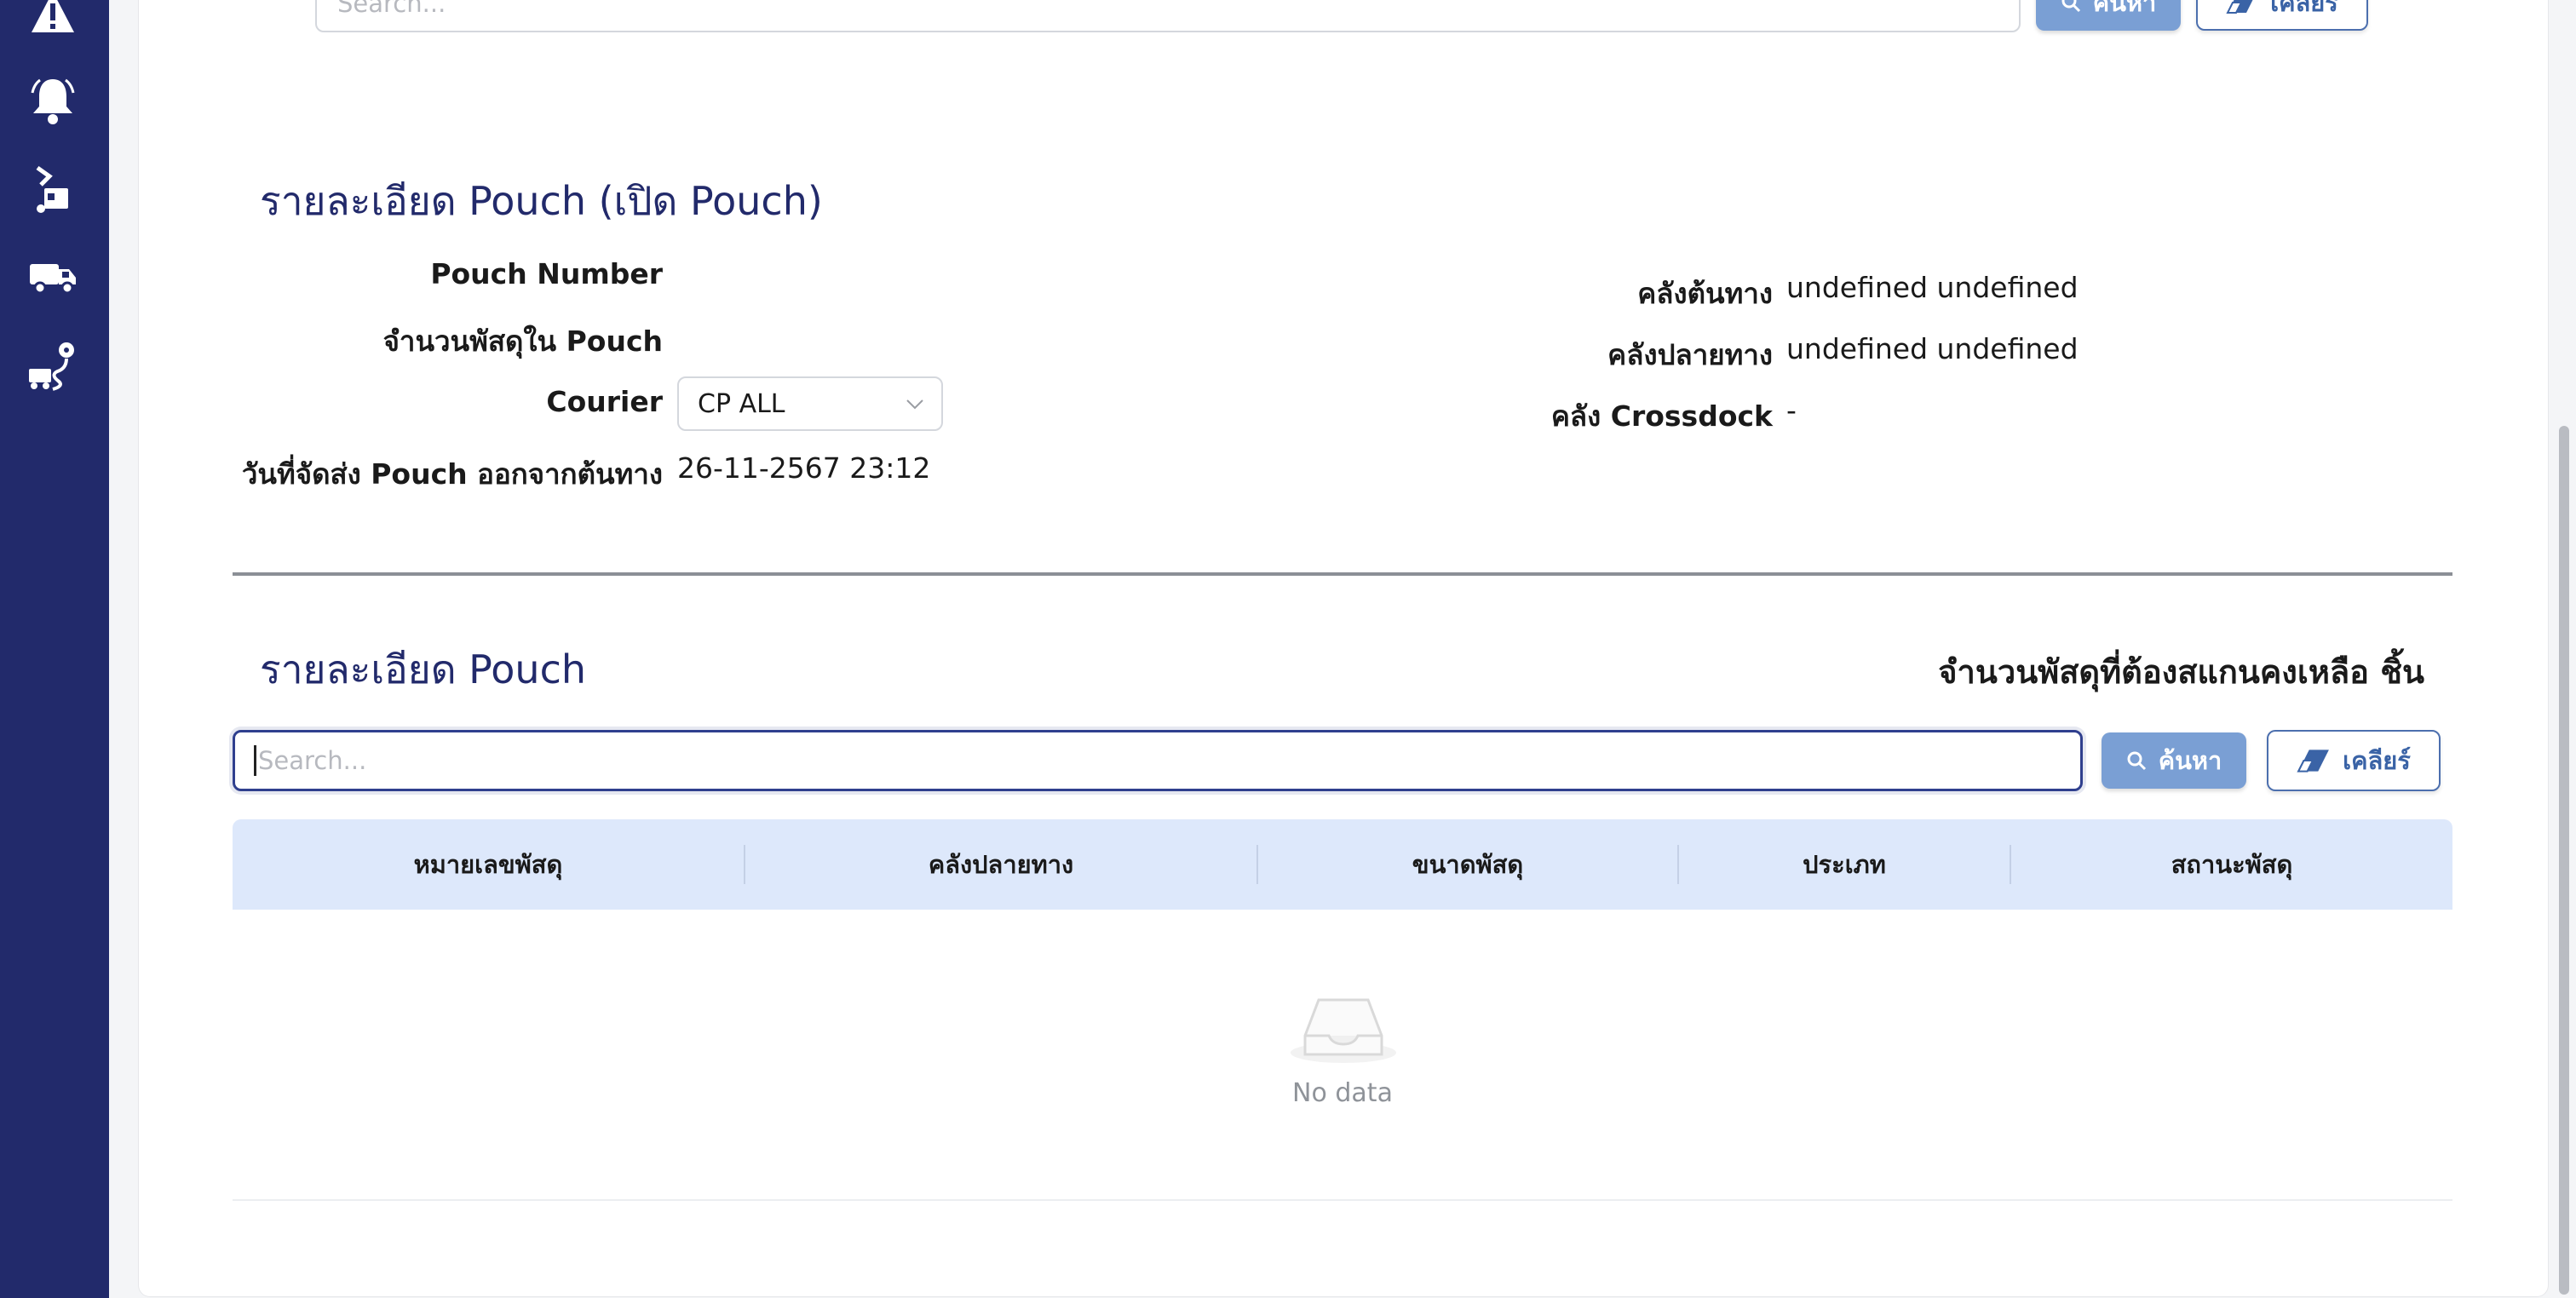  Describe the element at coordinates (53, 100) in the screenshot. I see `bell-icon` at that location.